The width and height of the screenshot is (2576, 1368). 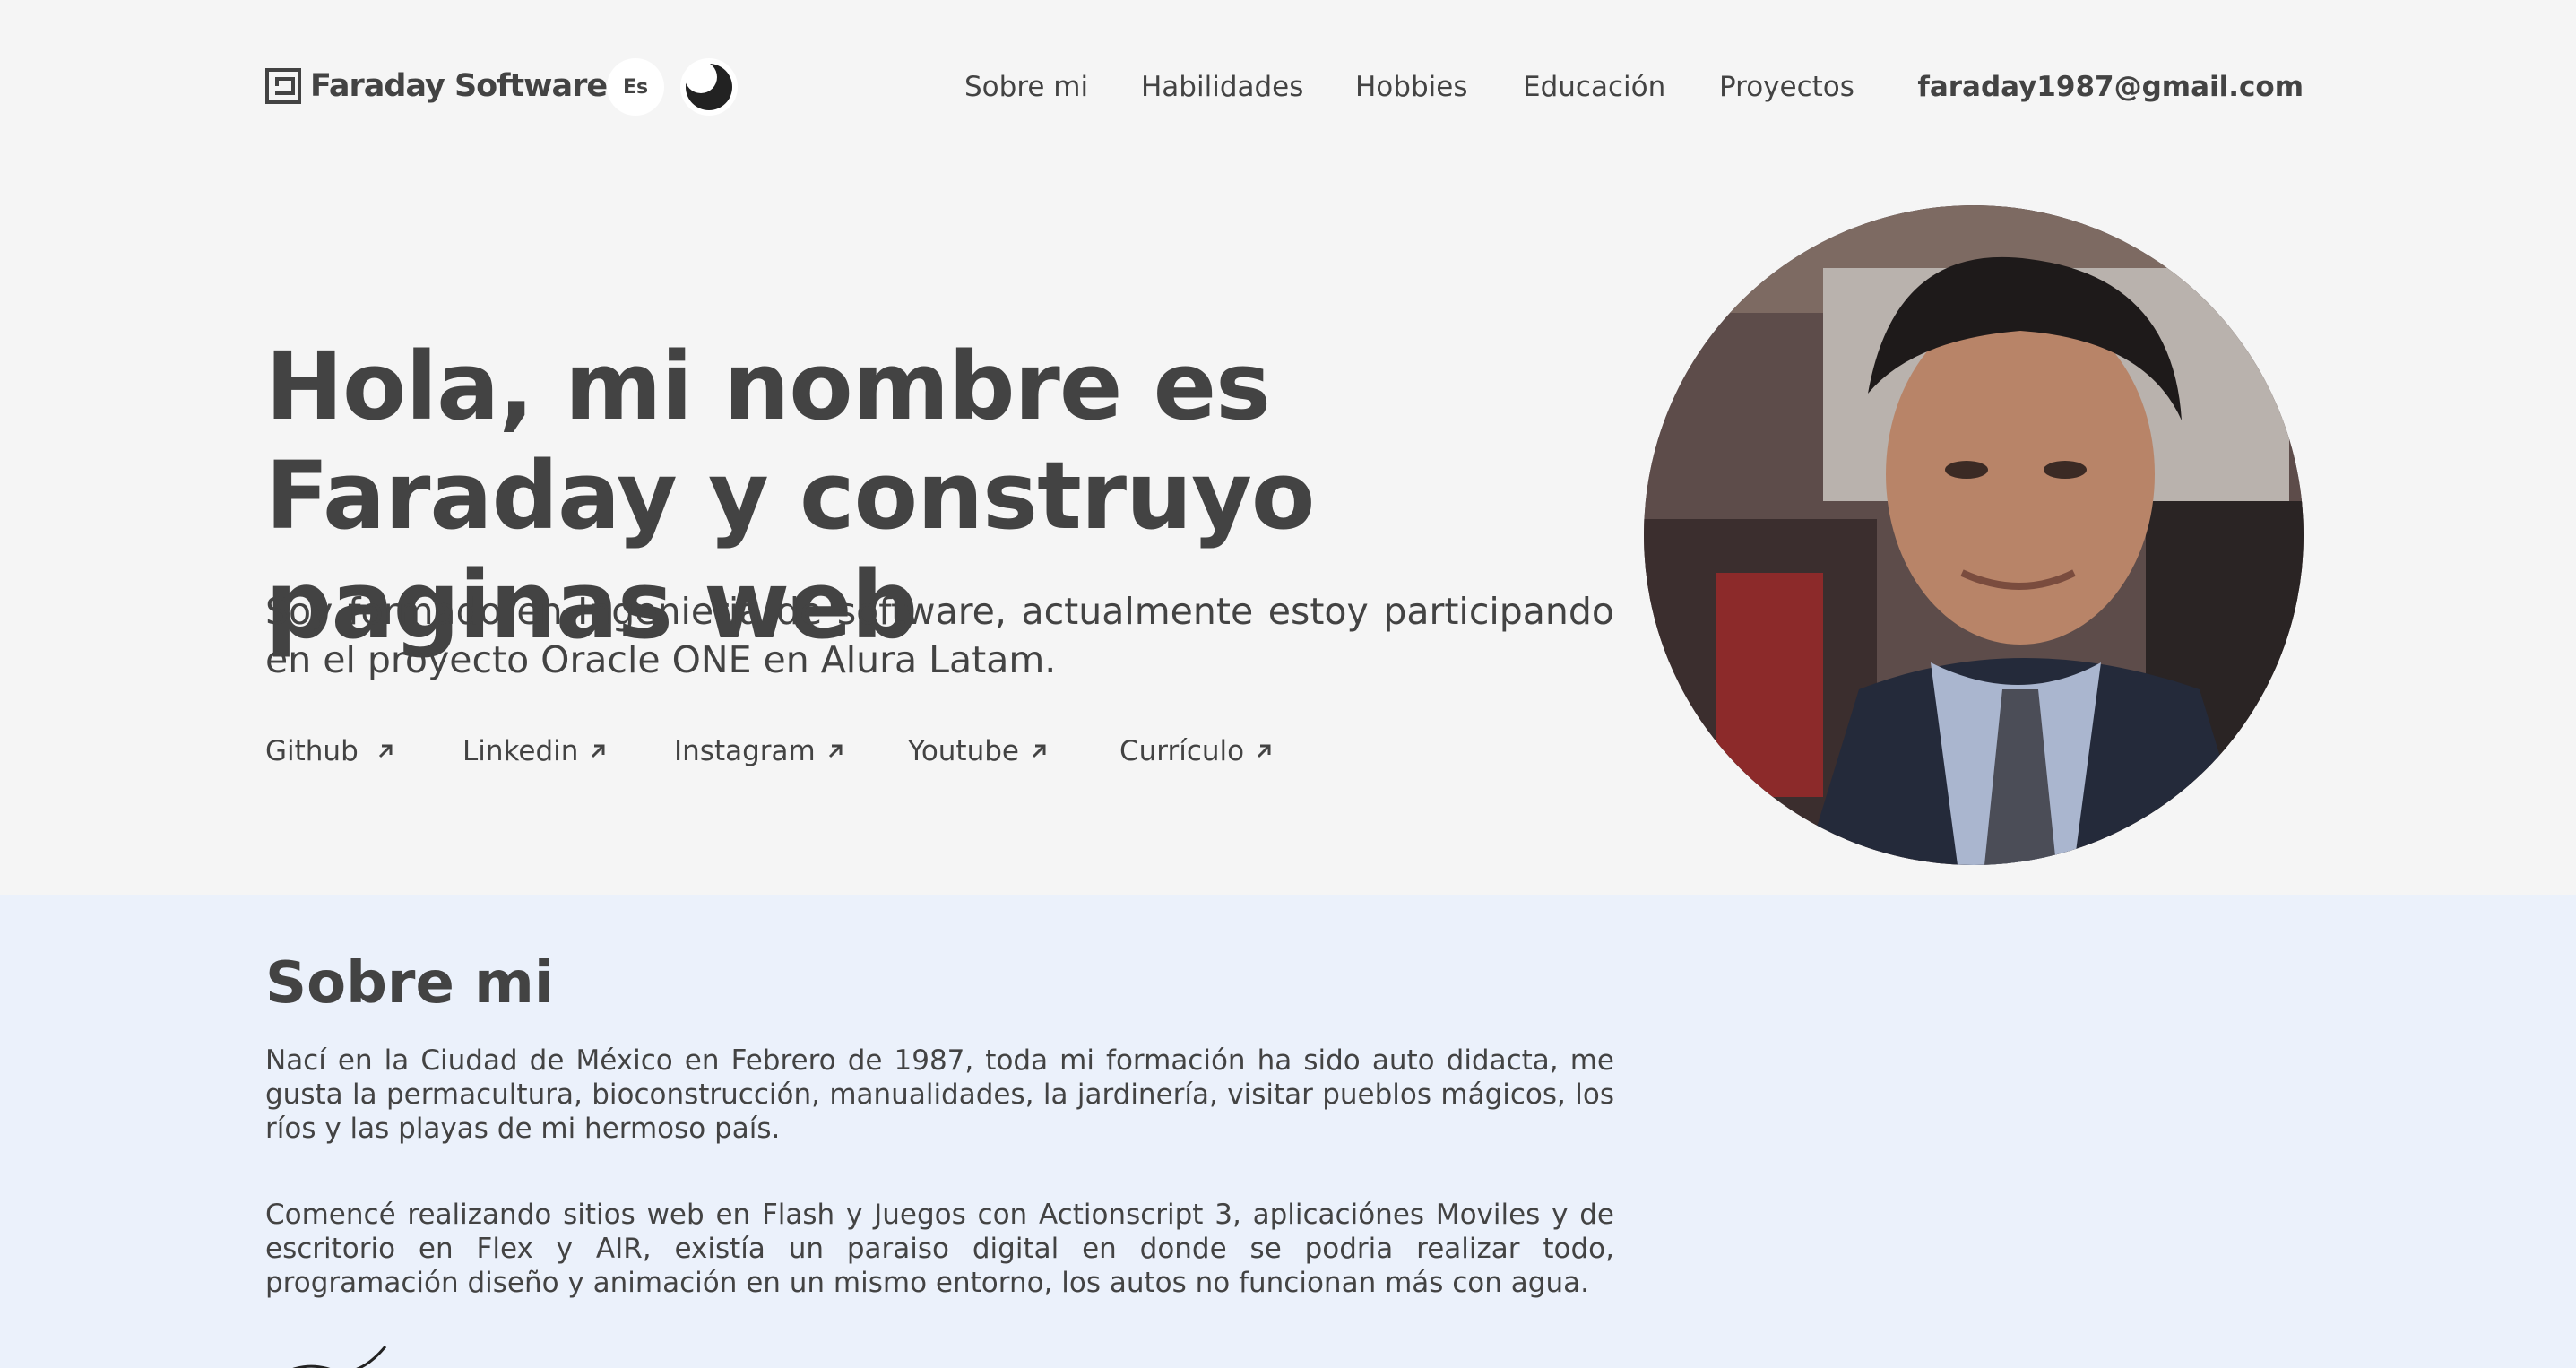 What do you see at coordinates (1594, 87) in the screenshot?
I see `nav-item-educacion: Educación` at bounding box center [1594, 87].